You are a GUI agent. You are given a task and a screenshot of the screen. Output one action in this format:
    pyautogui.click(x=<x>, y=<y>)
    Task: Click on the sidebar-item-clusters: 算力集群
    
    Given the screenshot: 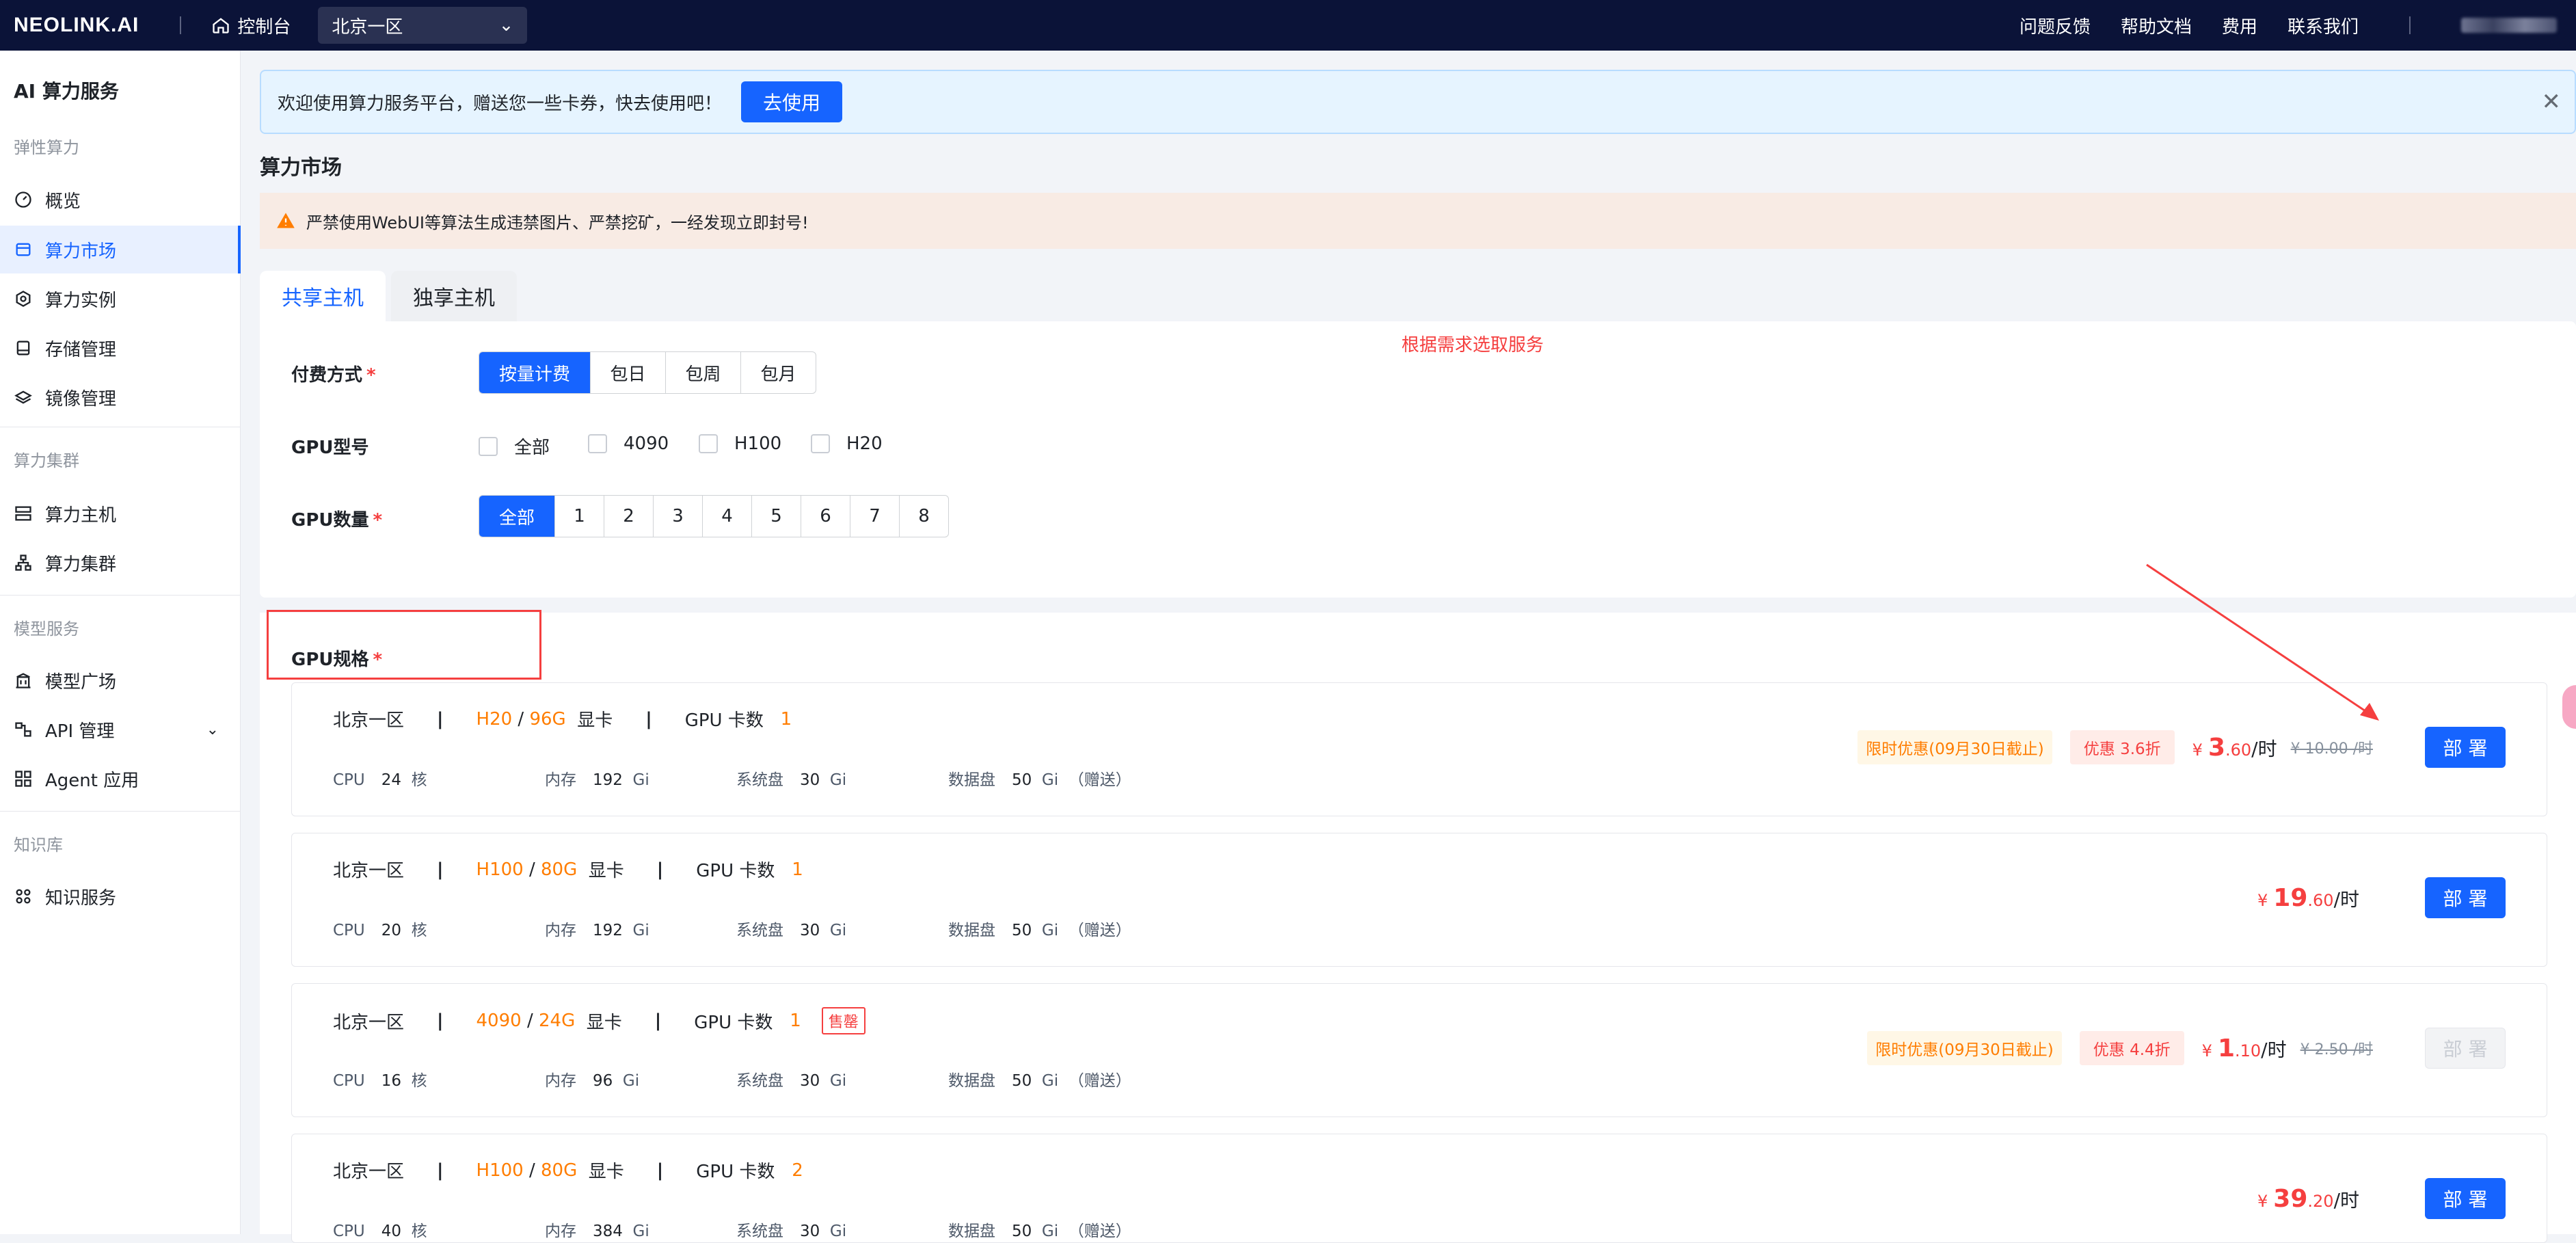 What is the action you would take?
    pyautogui.click(x=120, y=563)
    